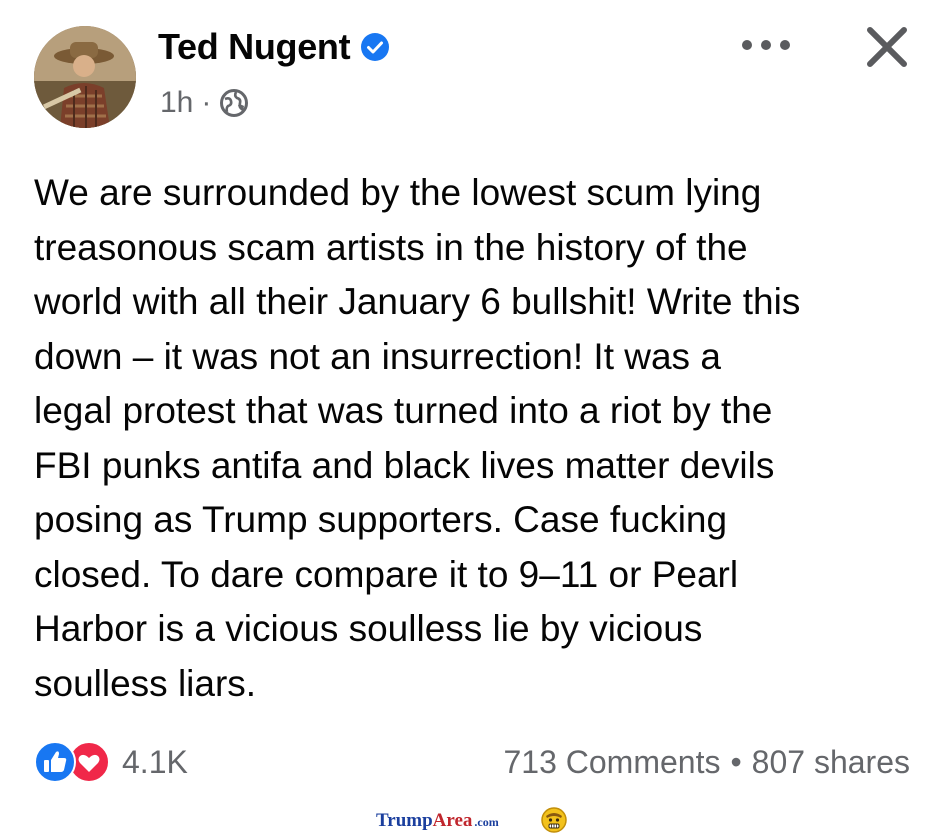 The height and width of the screenshot is (838, 940). Describe the element at coordinates (375, 47) in the screenshot. I see `verified-badge-icon` at that location.